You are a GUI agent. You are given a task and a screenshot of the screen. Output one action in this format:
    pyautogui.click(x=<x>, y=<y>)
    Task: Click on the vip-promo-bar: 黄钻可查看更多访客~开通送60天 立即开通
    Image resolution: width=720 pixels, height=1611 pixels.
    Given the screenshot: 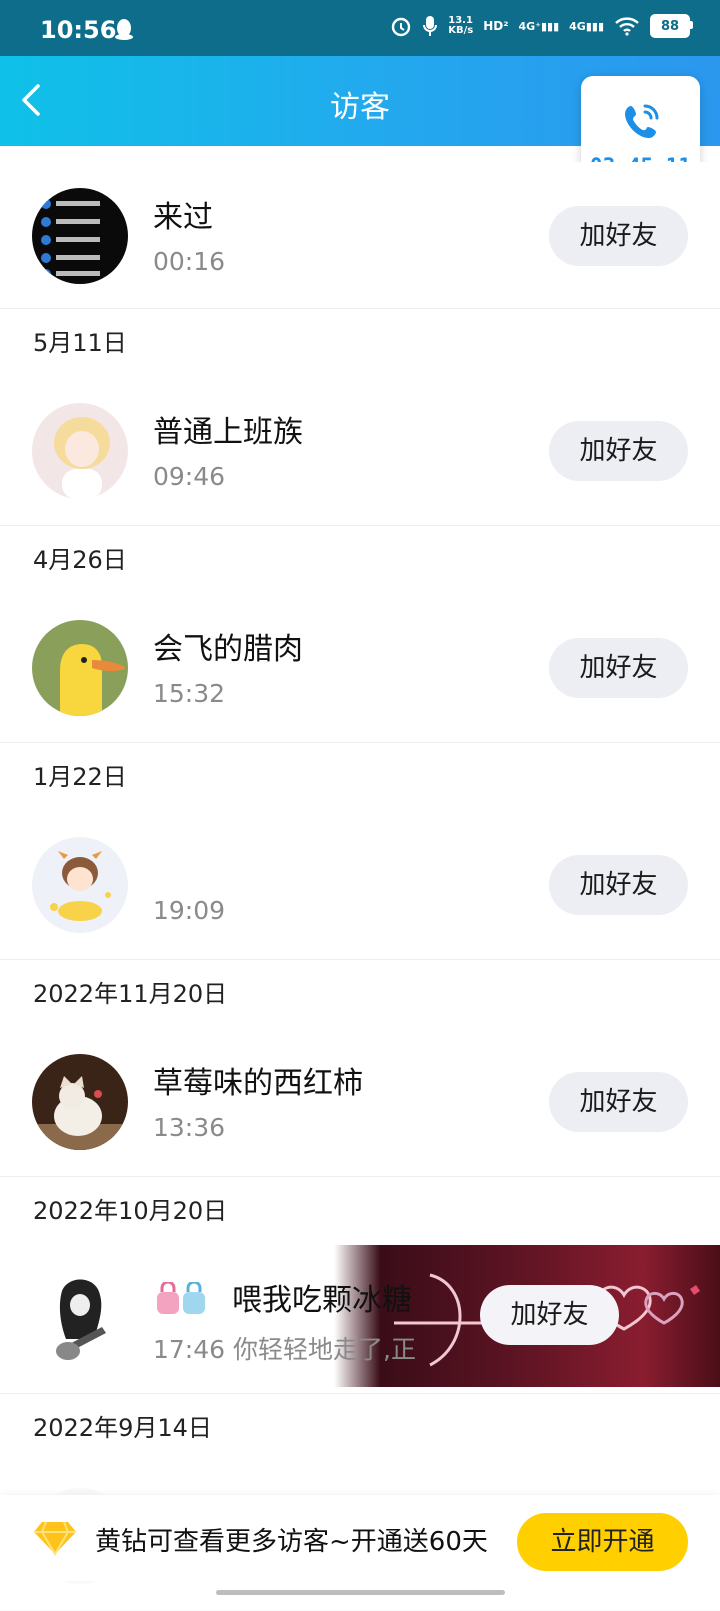 What is the action you would take?
    pyautogui.click(x=360, y=1538)
    